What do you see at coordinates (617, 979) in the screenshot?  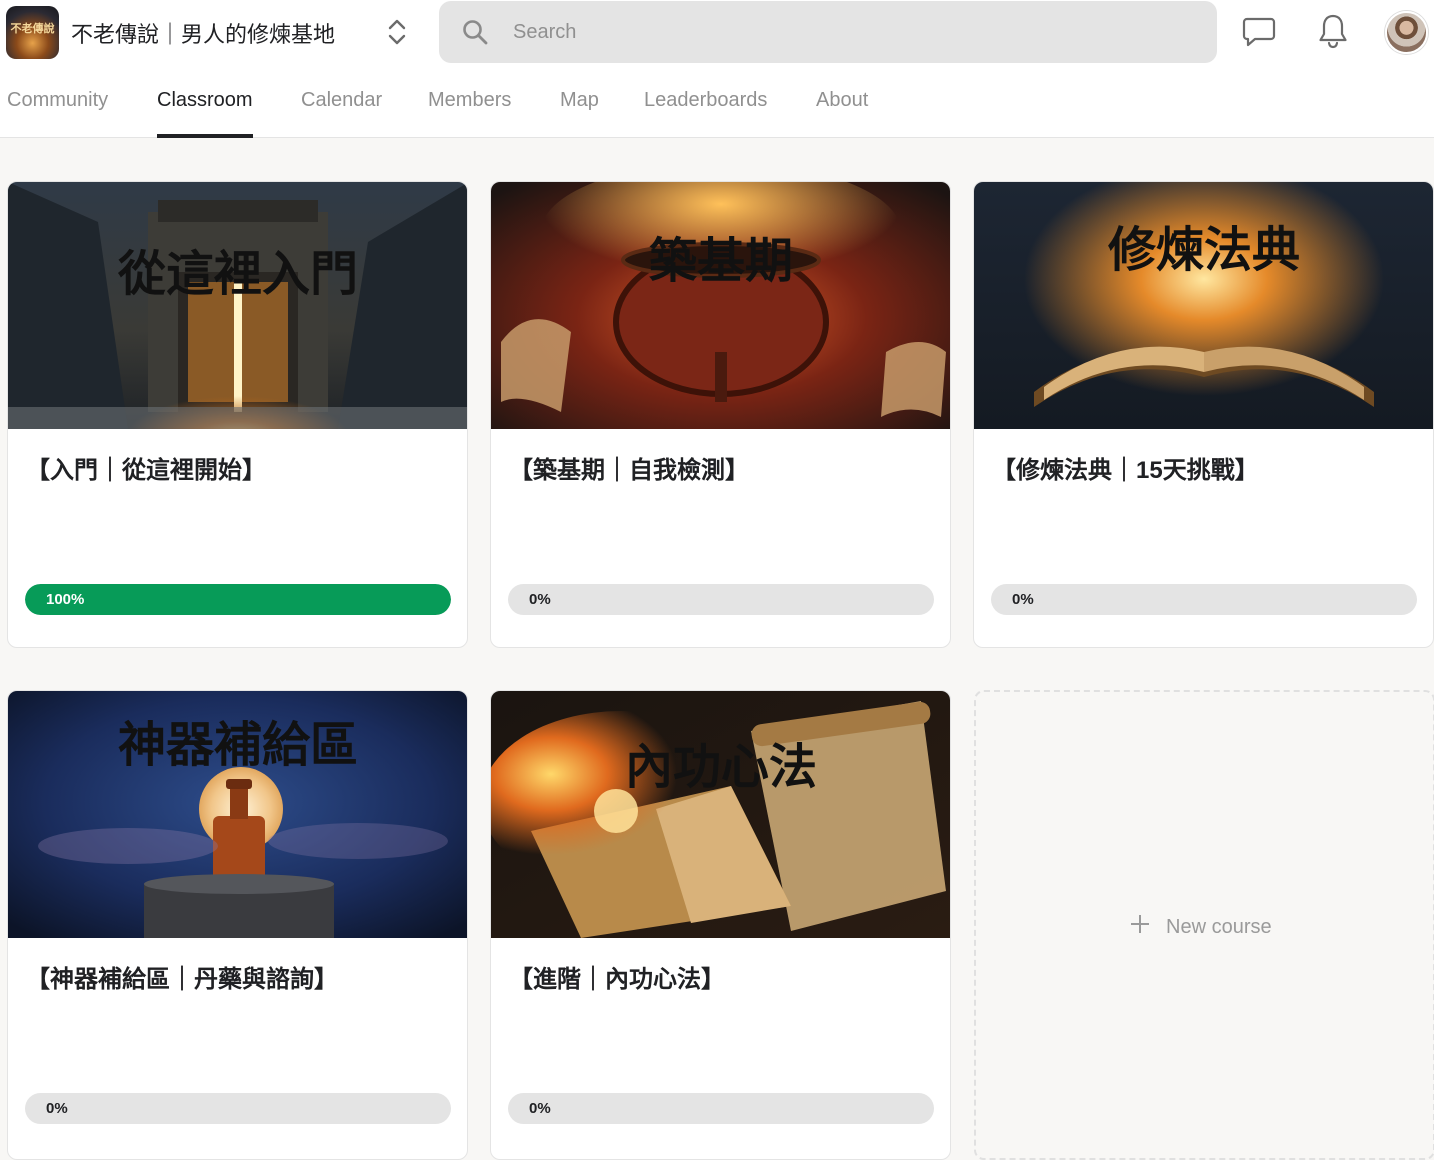 I see `course-title: 【進階｜內功心法】` at bounding box center [617, 979].